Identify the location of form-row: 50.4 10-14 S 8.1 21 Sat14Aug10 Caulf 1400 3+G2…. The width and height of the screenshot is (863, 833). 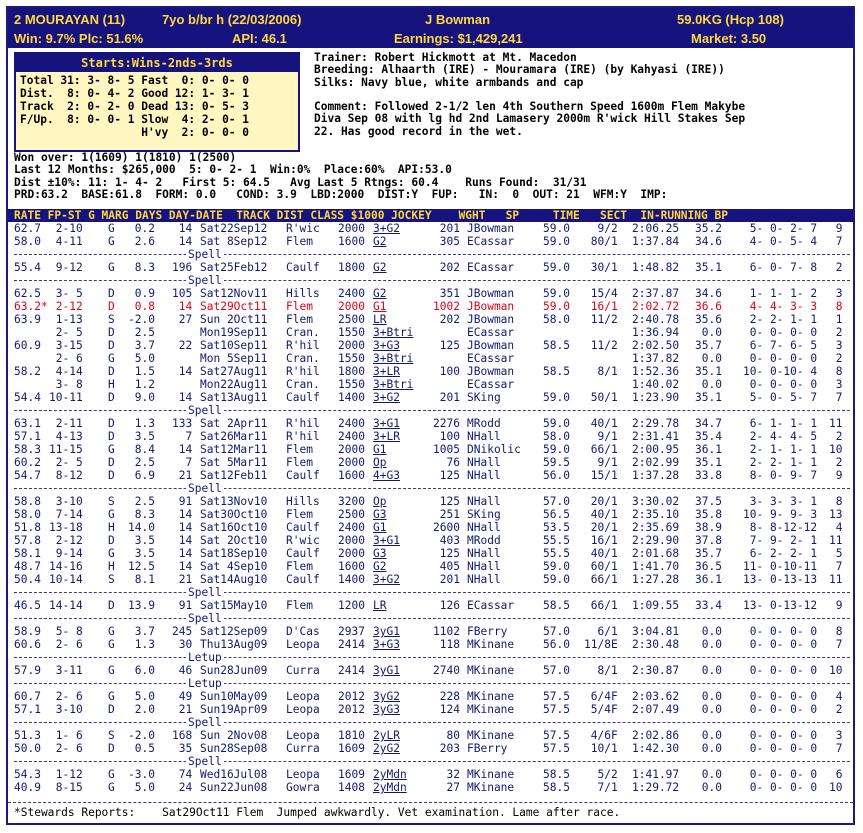
(432, 579).